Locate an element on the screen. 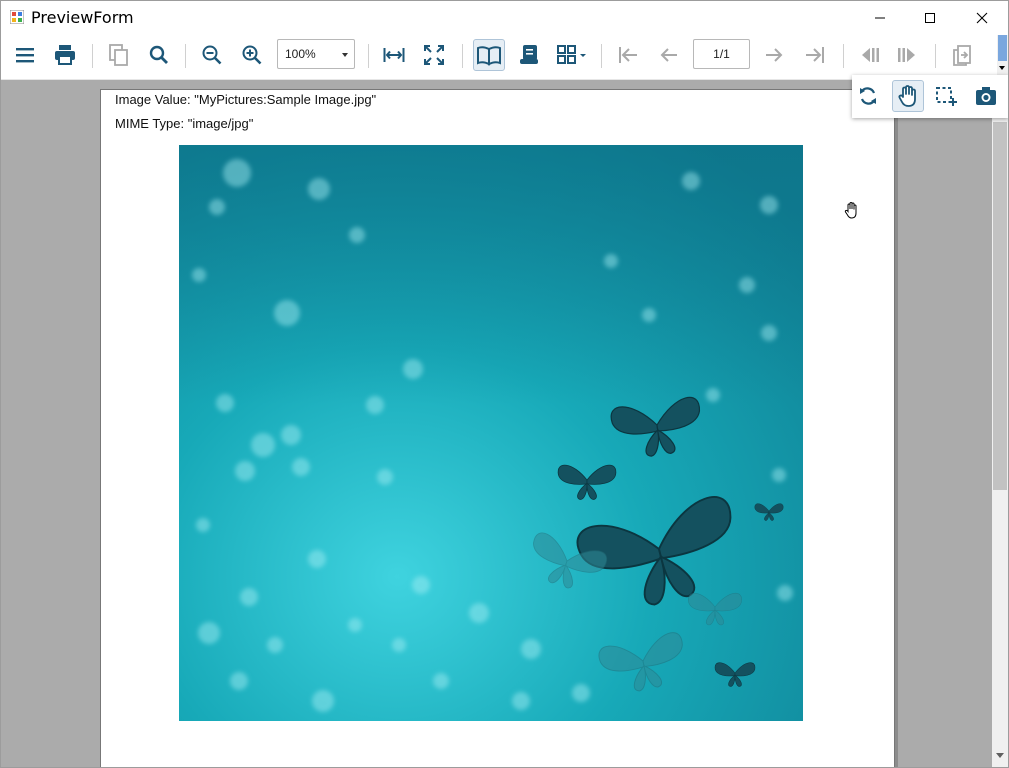 The width and height of the screenshot is (1009, 768). snapshot-button is located at coordinates (986, 96).